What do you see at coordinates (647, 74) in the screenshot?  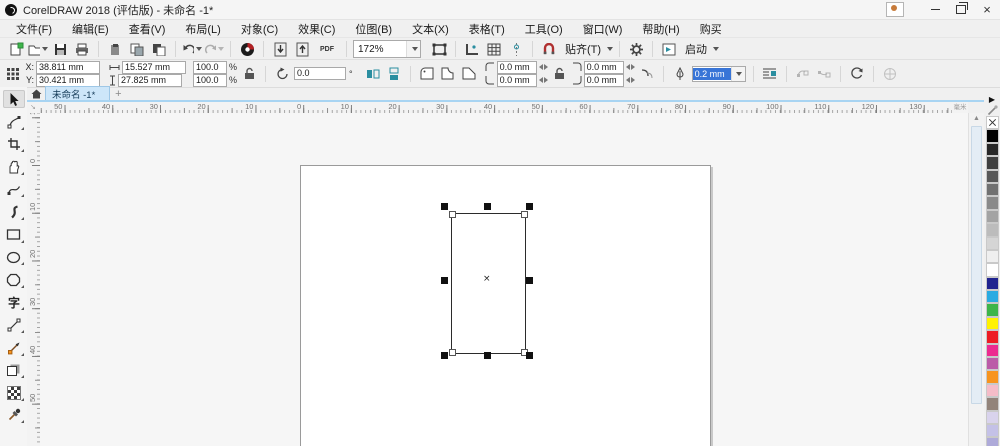 I see `fillet-chamfer-button` at bounding box center [647, 74].